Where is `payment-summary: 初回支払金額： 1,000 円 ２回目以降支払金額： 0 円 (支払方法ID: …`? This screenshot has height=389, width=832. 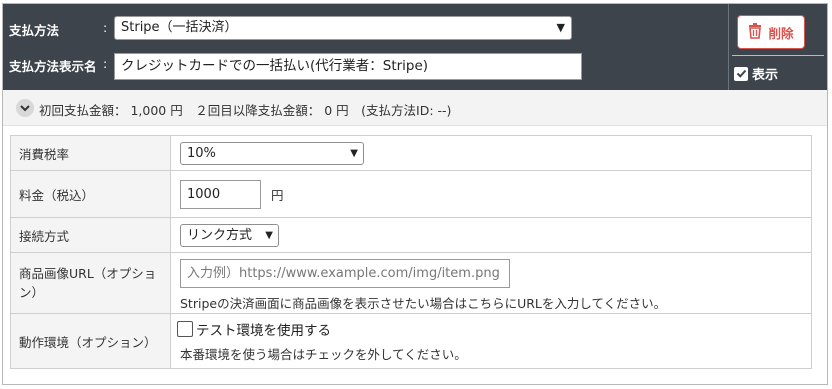
payment-summary: 初回支払金額： 1,000 円 ２回目以降支払金額： 0 円 (支払方法ID: … is located at coordinates (415, 108).